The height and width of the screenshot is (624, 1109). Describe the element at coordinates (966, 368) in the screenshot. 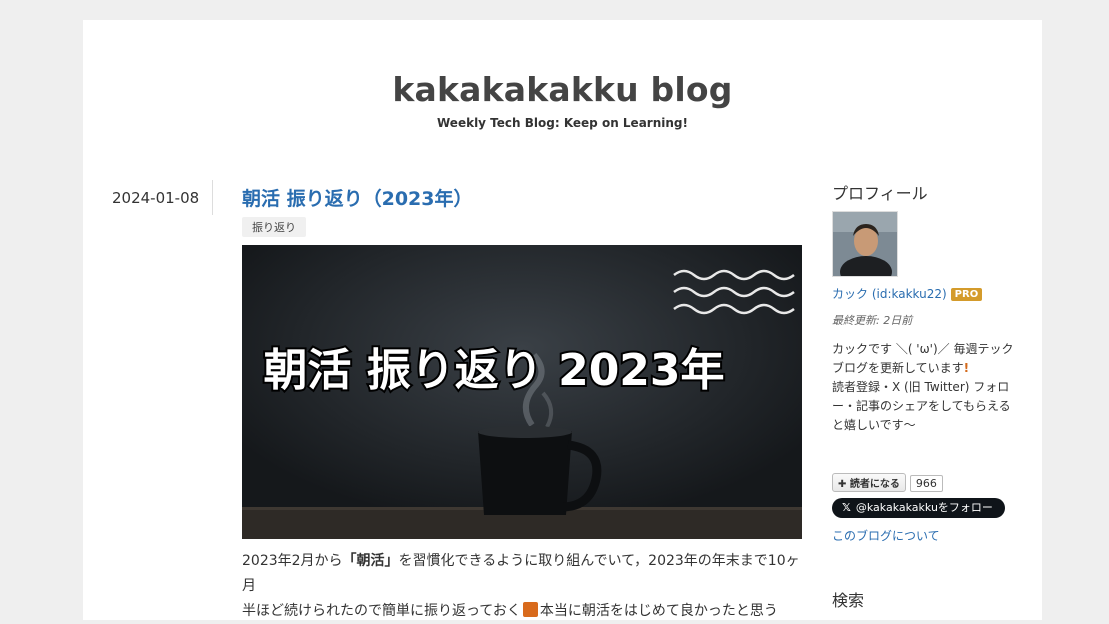

I see `exclamation-icon: !` at that location.